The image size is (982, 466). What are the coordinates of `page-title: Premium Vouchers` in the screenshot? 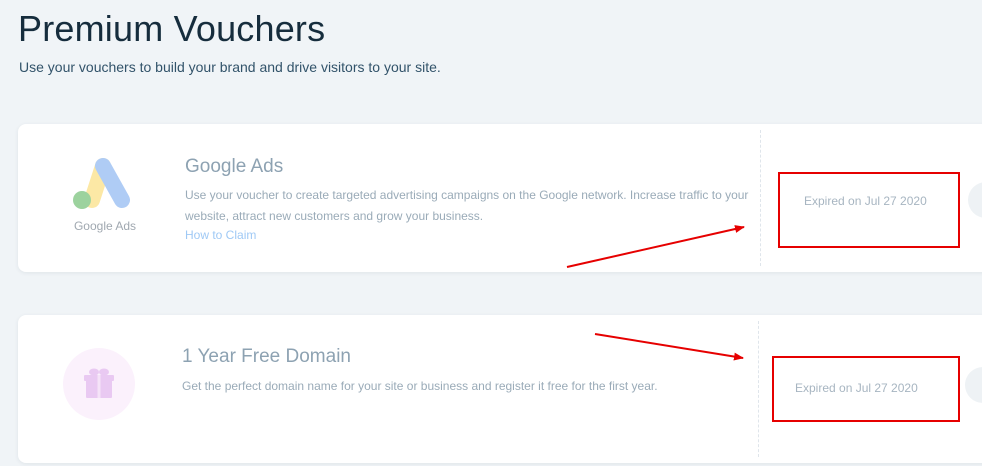 It's located at (172, 28).